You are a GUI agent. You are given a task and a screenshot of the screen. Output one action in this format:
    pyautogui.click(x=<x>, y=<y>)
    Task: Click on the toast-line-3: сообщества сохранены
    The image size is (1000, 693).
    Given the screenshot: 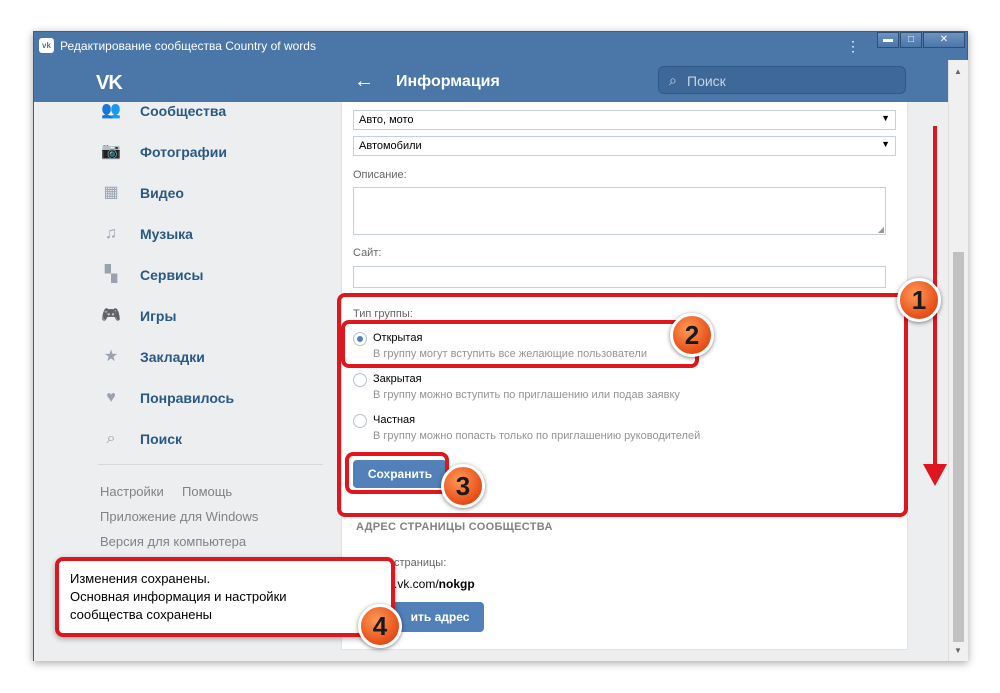 What is the action you would take?
    pyautogui.click(x=141, y=614)
    